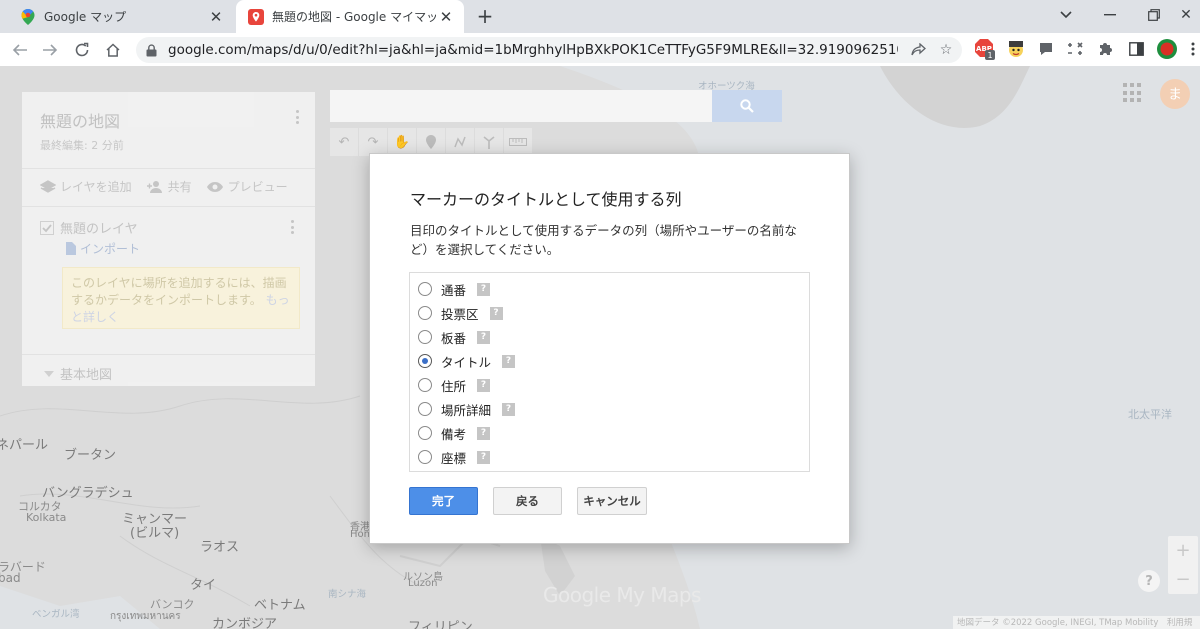 The height and width of the screenshot is (629, 1200). What do you see at coordinates (1183, 550) in the screenshot?
I see `zoom-in-icon: +` at bounding box center [1183, 550].